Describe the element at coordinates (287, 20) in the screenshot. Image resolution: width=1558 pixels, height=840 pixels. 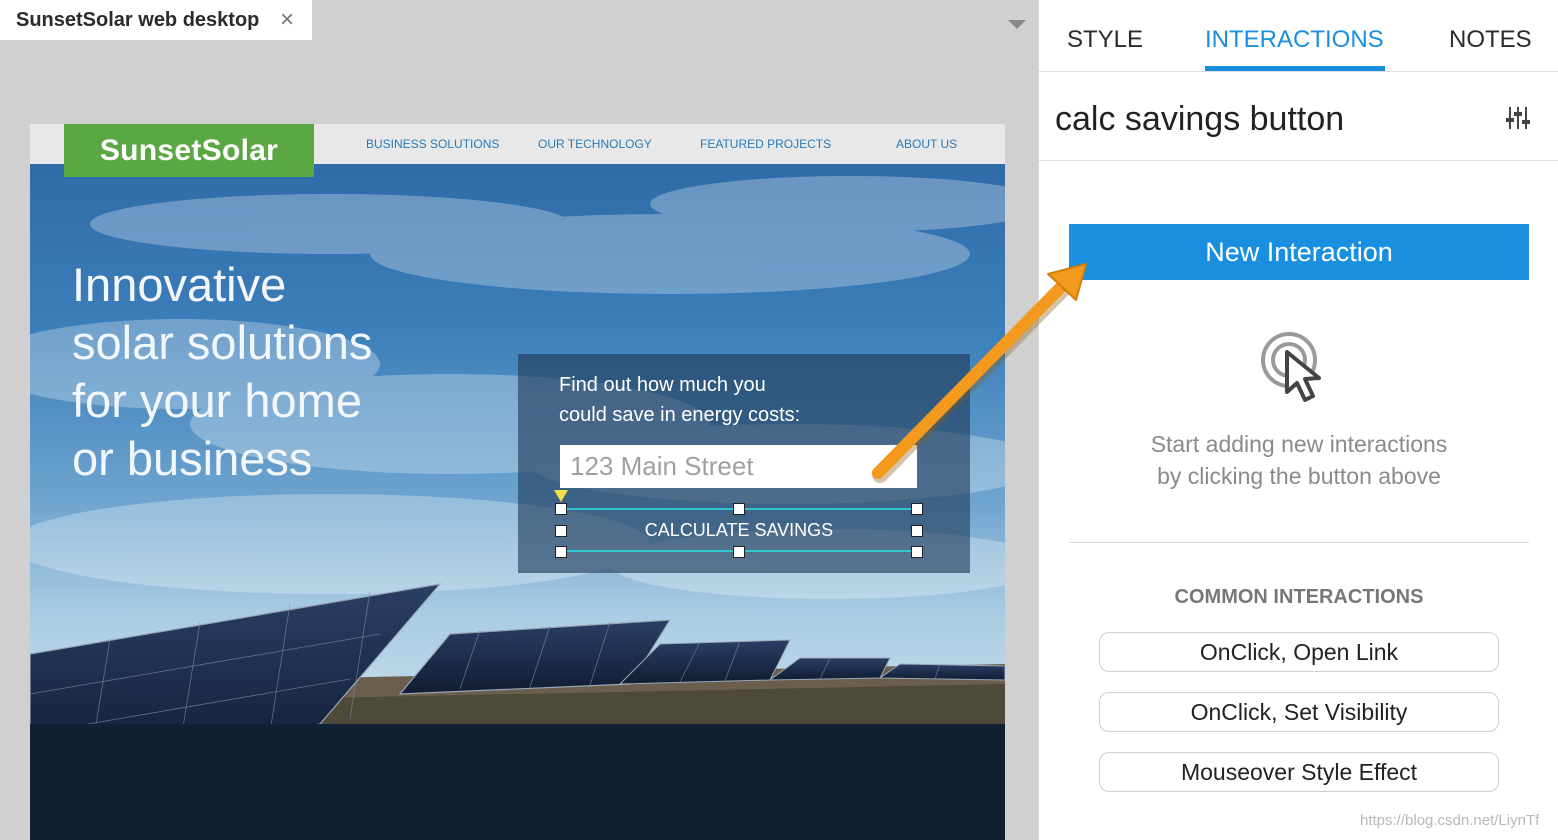
I see `close-icon: ×` at that location.